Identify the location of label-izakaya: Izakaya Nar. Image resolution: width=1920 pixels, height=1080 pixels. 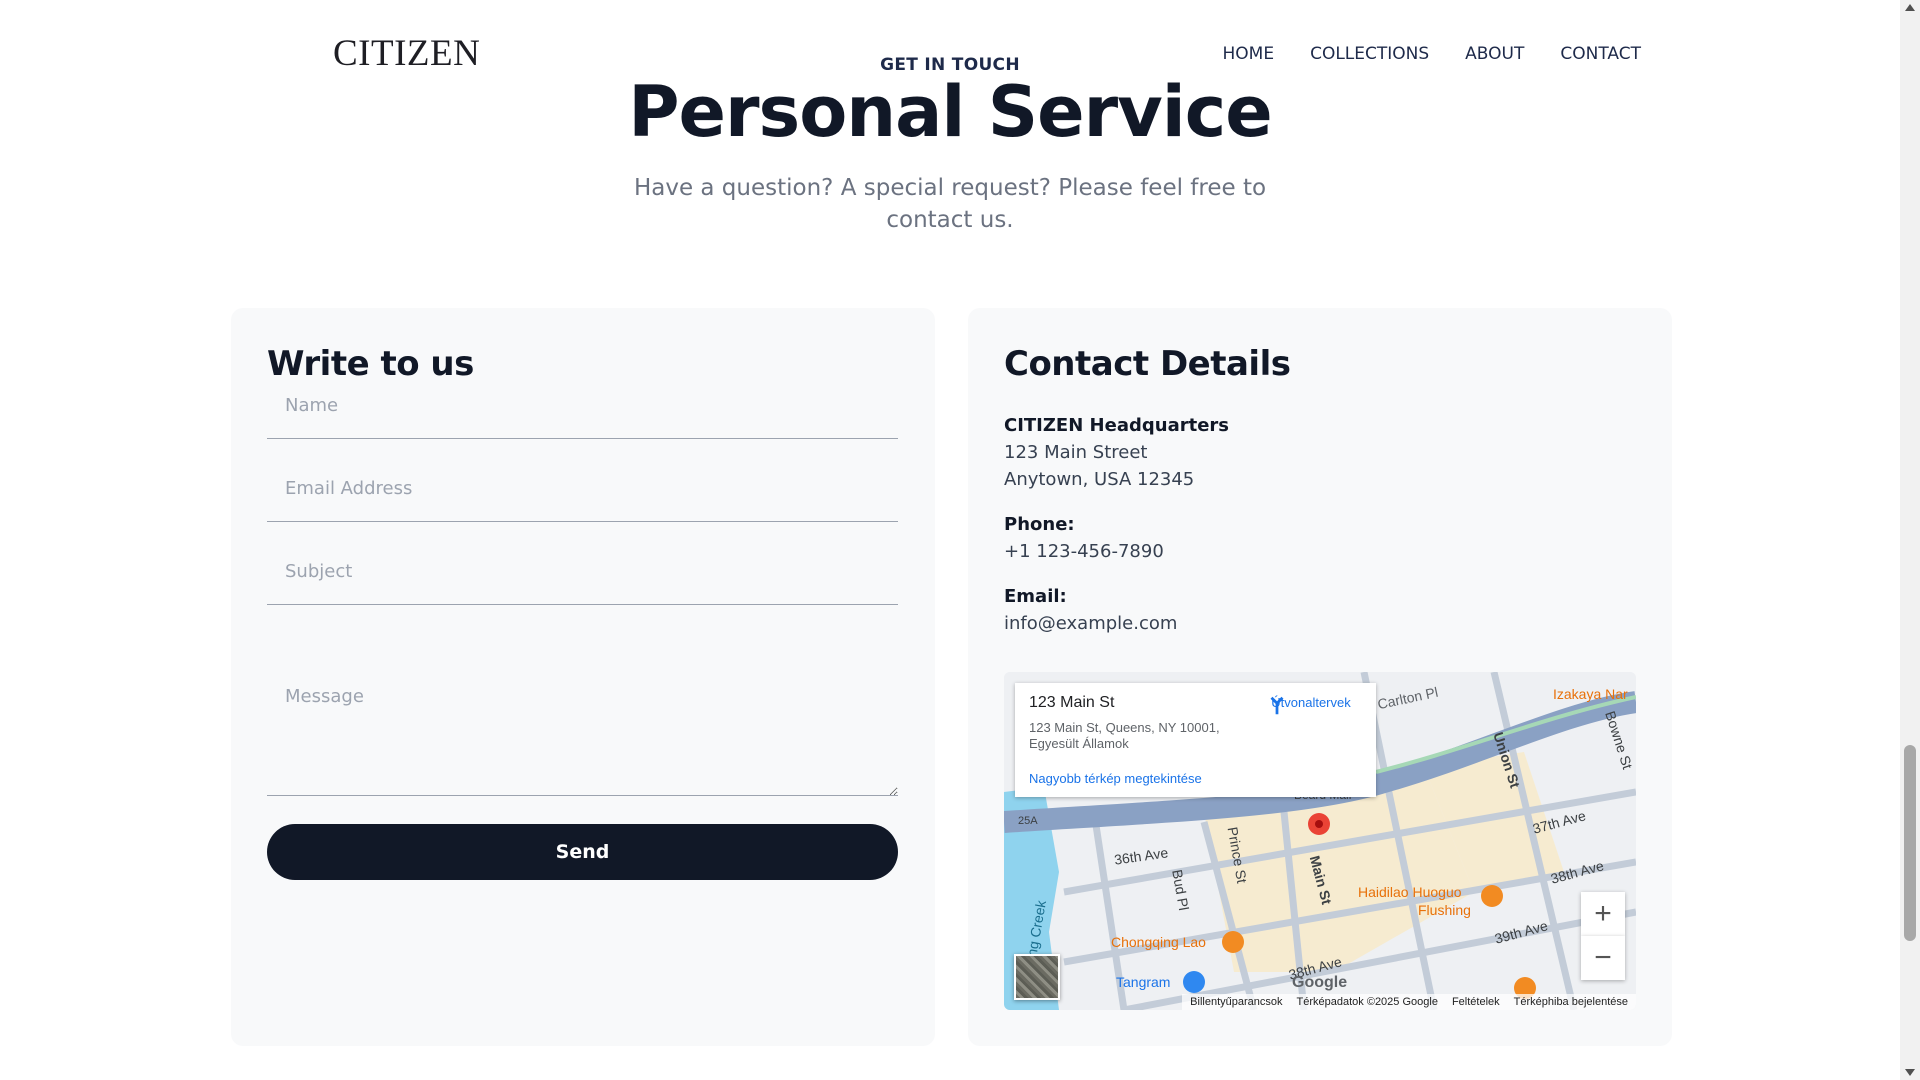
(1590, 694).